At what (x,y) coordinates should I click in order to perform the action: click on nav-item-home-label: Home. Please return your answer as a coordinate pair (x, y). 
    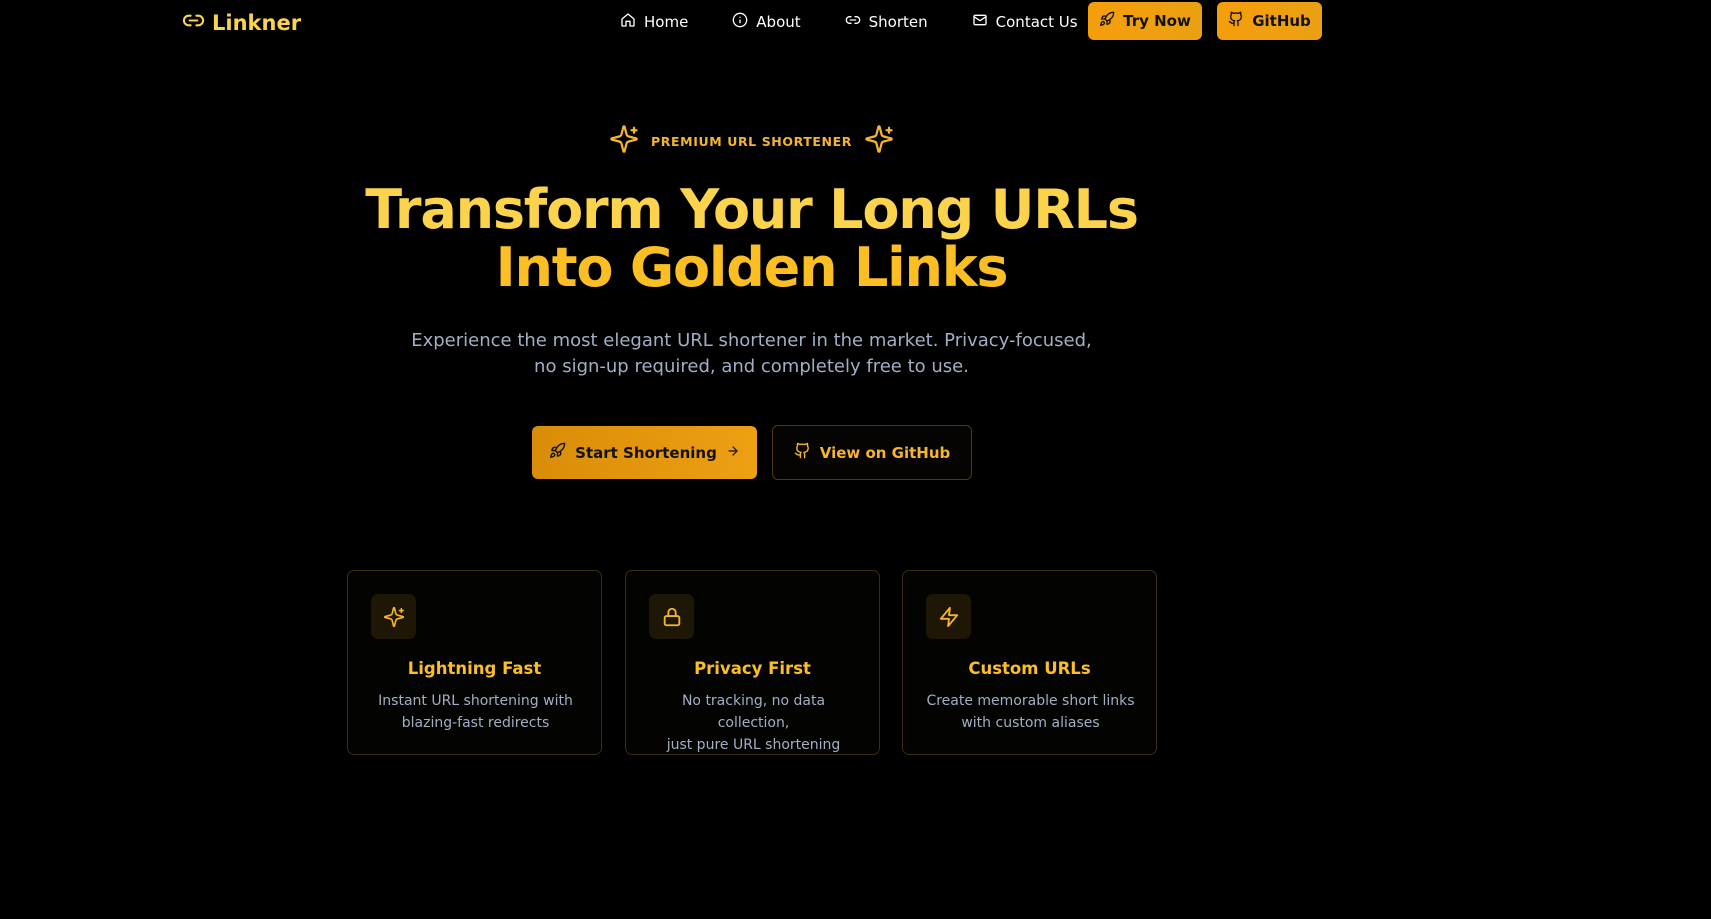
    Looking at the image, I should click on (666, 22).